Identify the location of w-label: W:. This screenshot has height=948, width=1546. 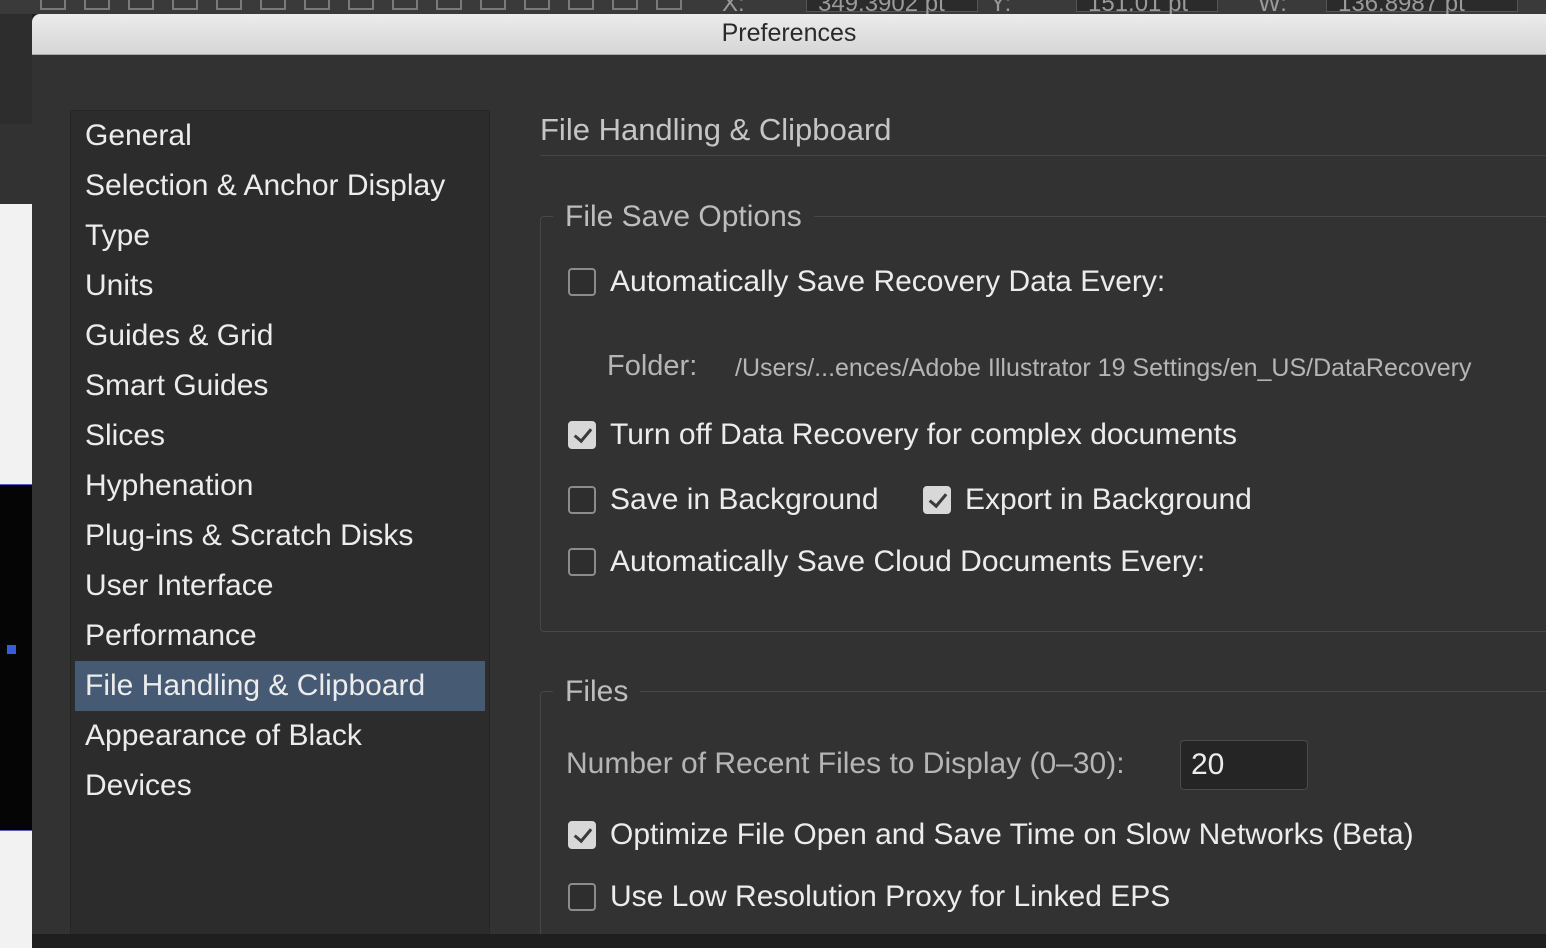
(1272, 7).